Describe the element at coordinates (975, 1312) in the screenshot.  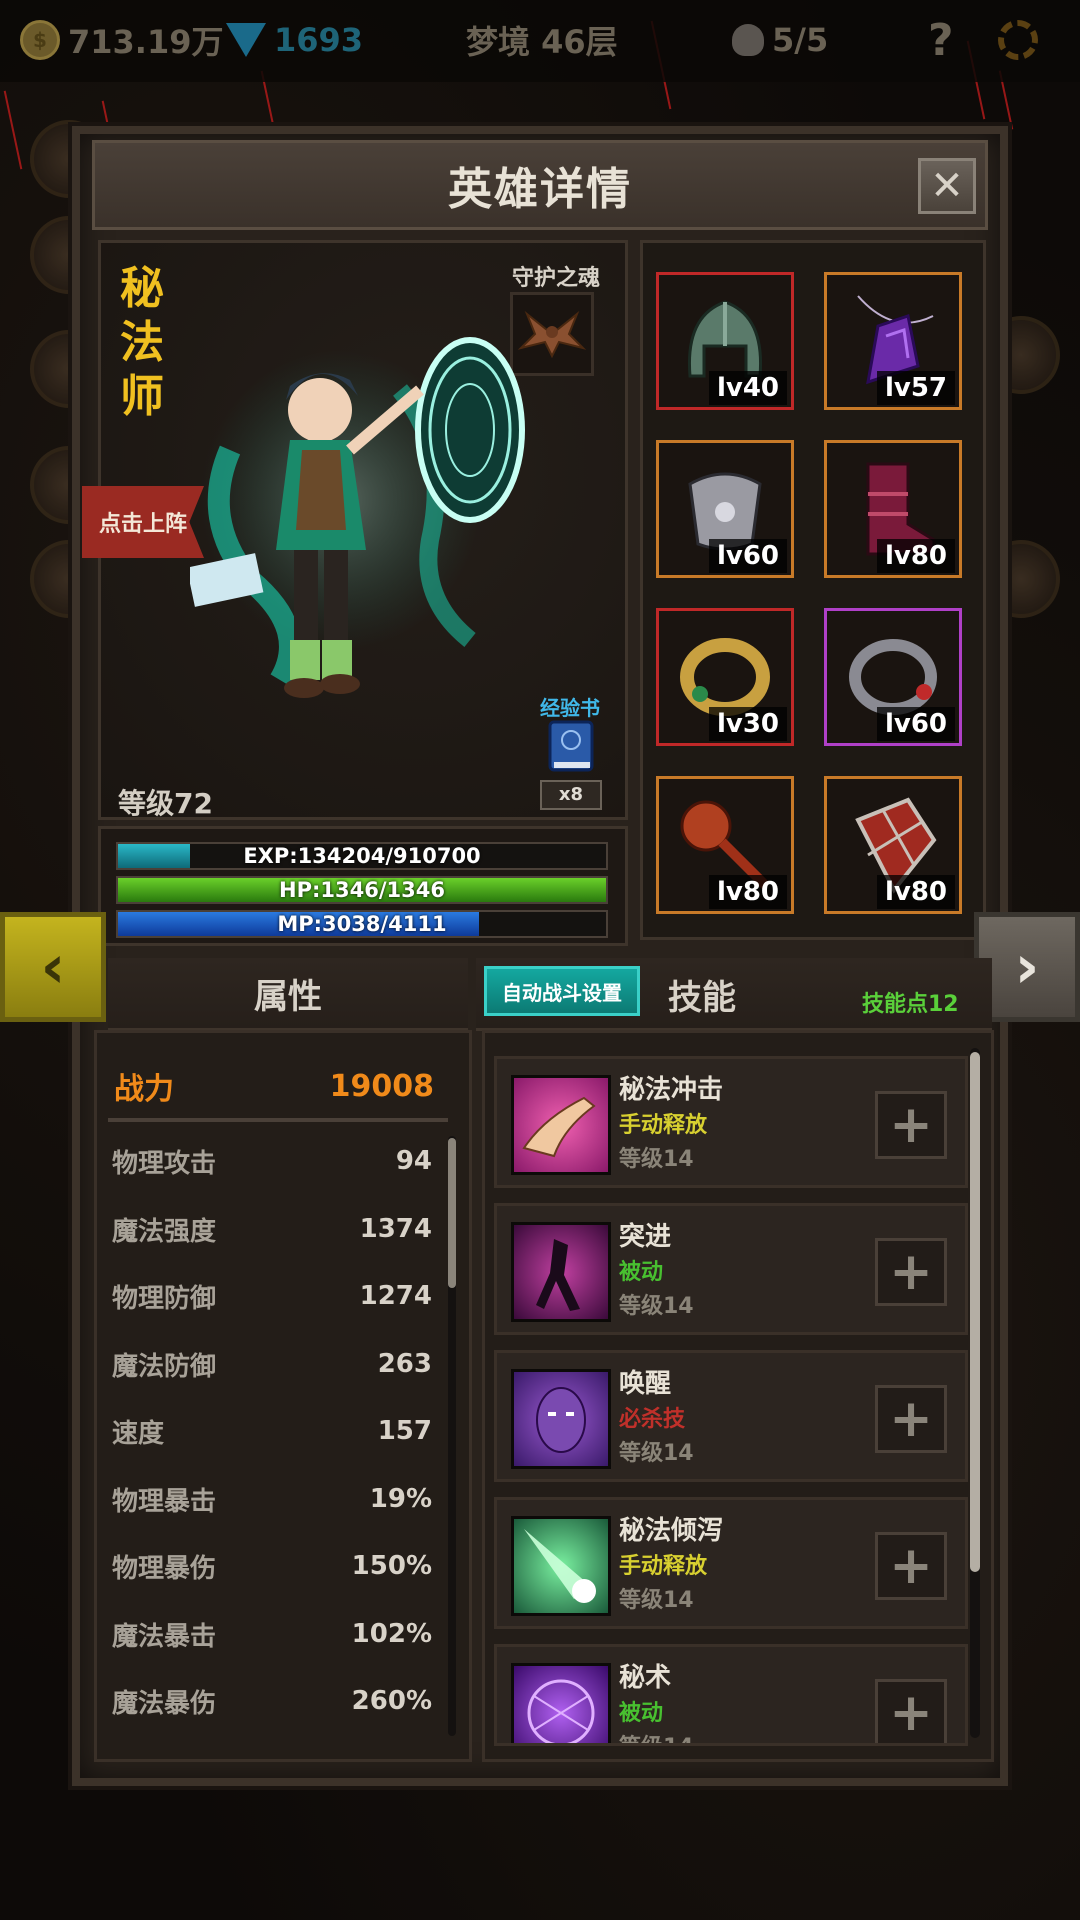
I see `skills-scroll-thumb` at that location.